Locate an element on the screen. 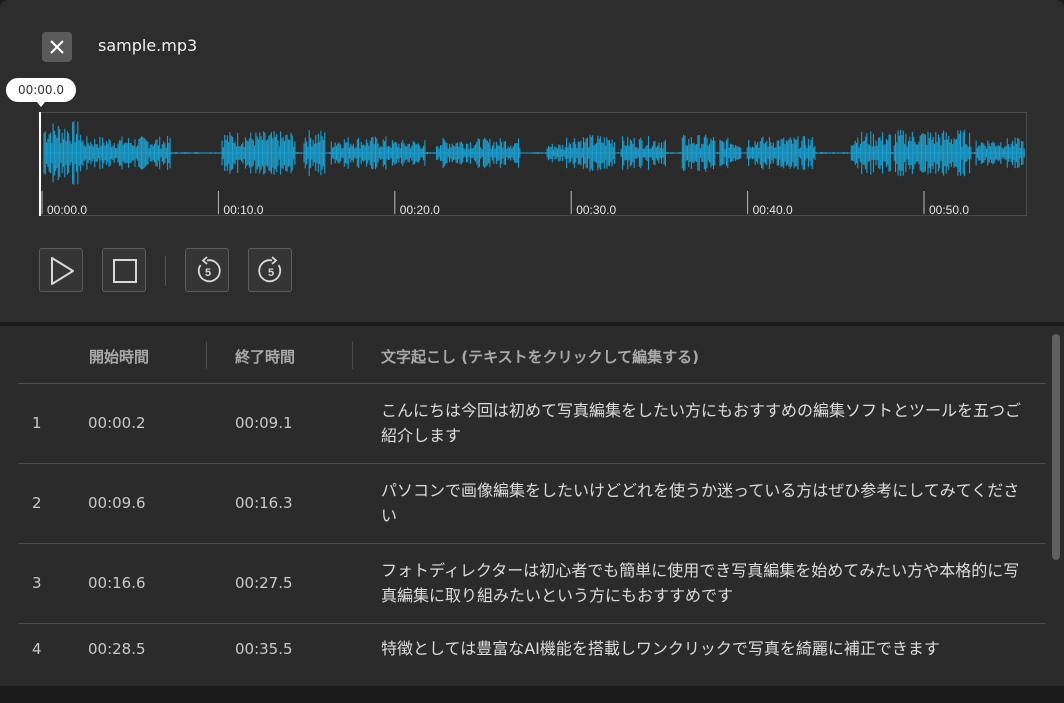 The height and width of the screenshot is (703, 1064). forward-5-icon: 5 is located at coordinates (270, 269).